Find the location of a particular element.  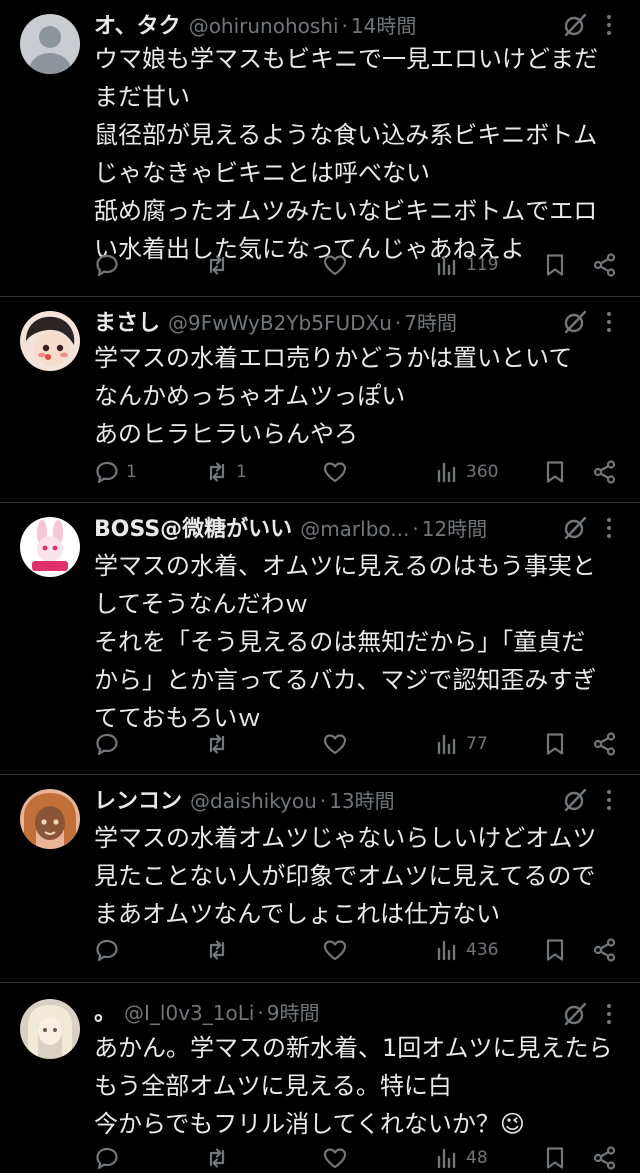

bookmark-icon is located at coordinates (555, 1158).